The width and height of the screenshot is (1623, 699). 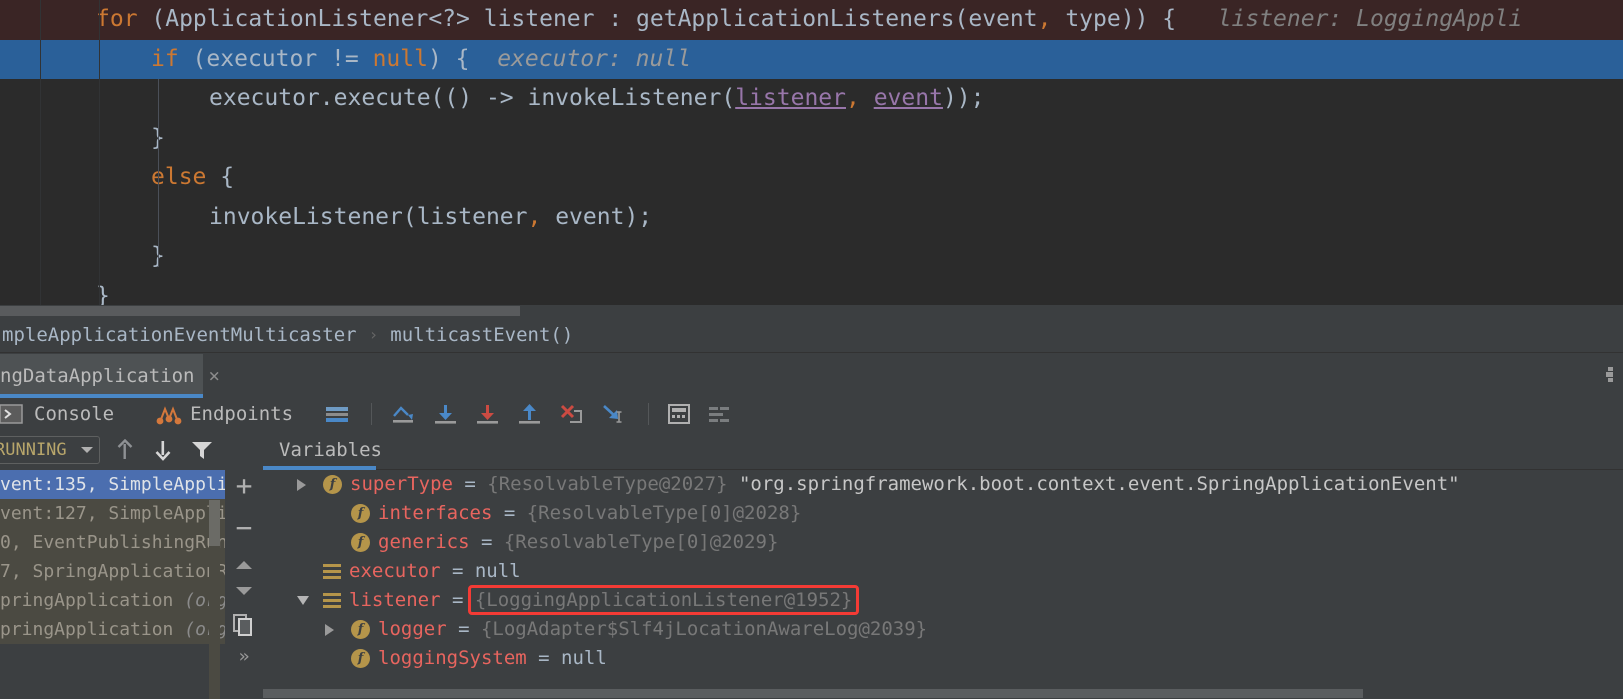 What do you see at coordinates (811, 59) in the screenshot?
I see `code-line: if (executor != null) { executor: null` at bounding box center [811, 59].